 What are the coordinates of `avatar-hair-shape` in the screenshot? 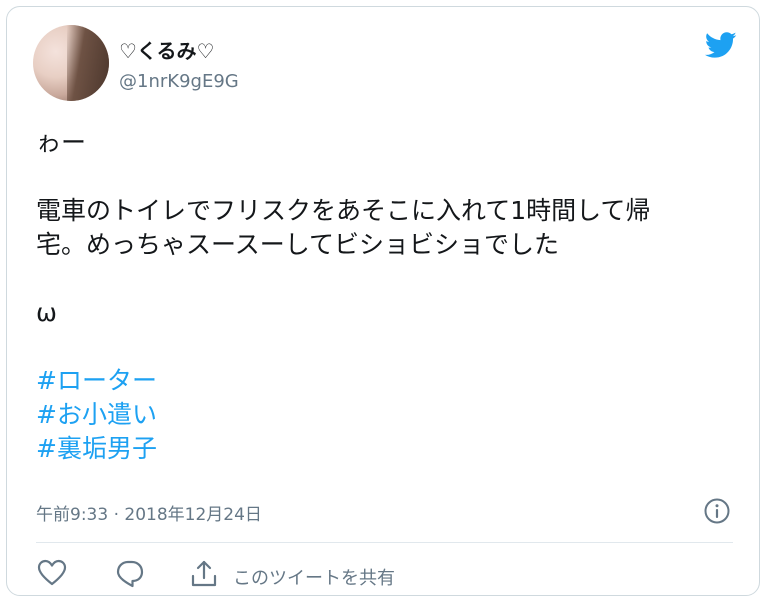 It's located at (88, 63).